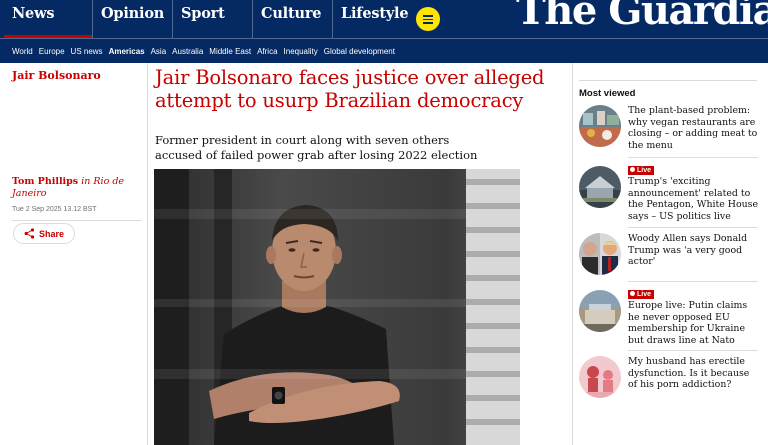  What do you see at coordinates (54, 209) in the screenshot?
I see `dateline: Tue 2 Sep 2025 13.12 BST` at bounding box center [54, 209].